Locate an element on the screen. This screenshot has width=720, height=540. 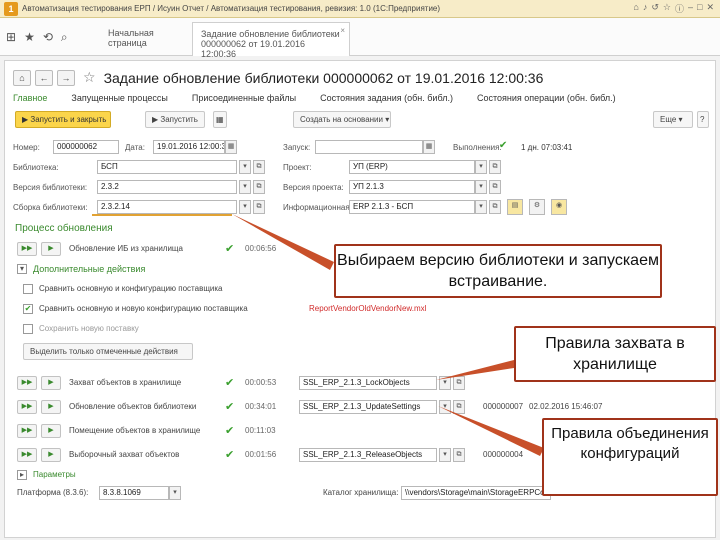
callout-capture-rules: Правила захвата в хранилище is located at coordinates (615, 354).